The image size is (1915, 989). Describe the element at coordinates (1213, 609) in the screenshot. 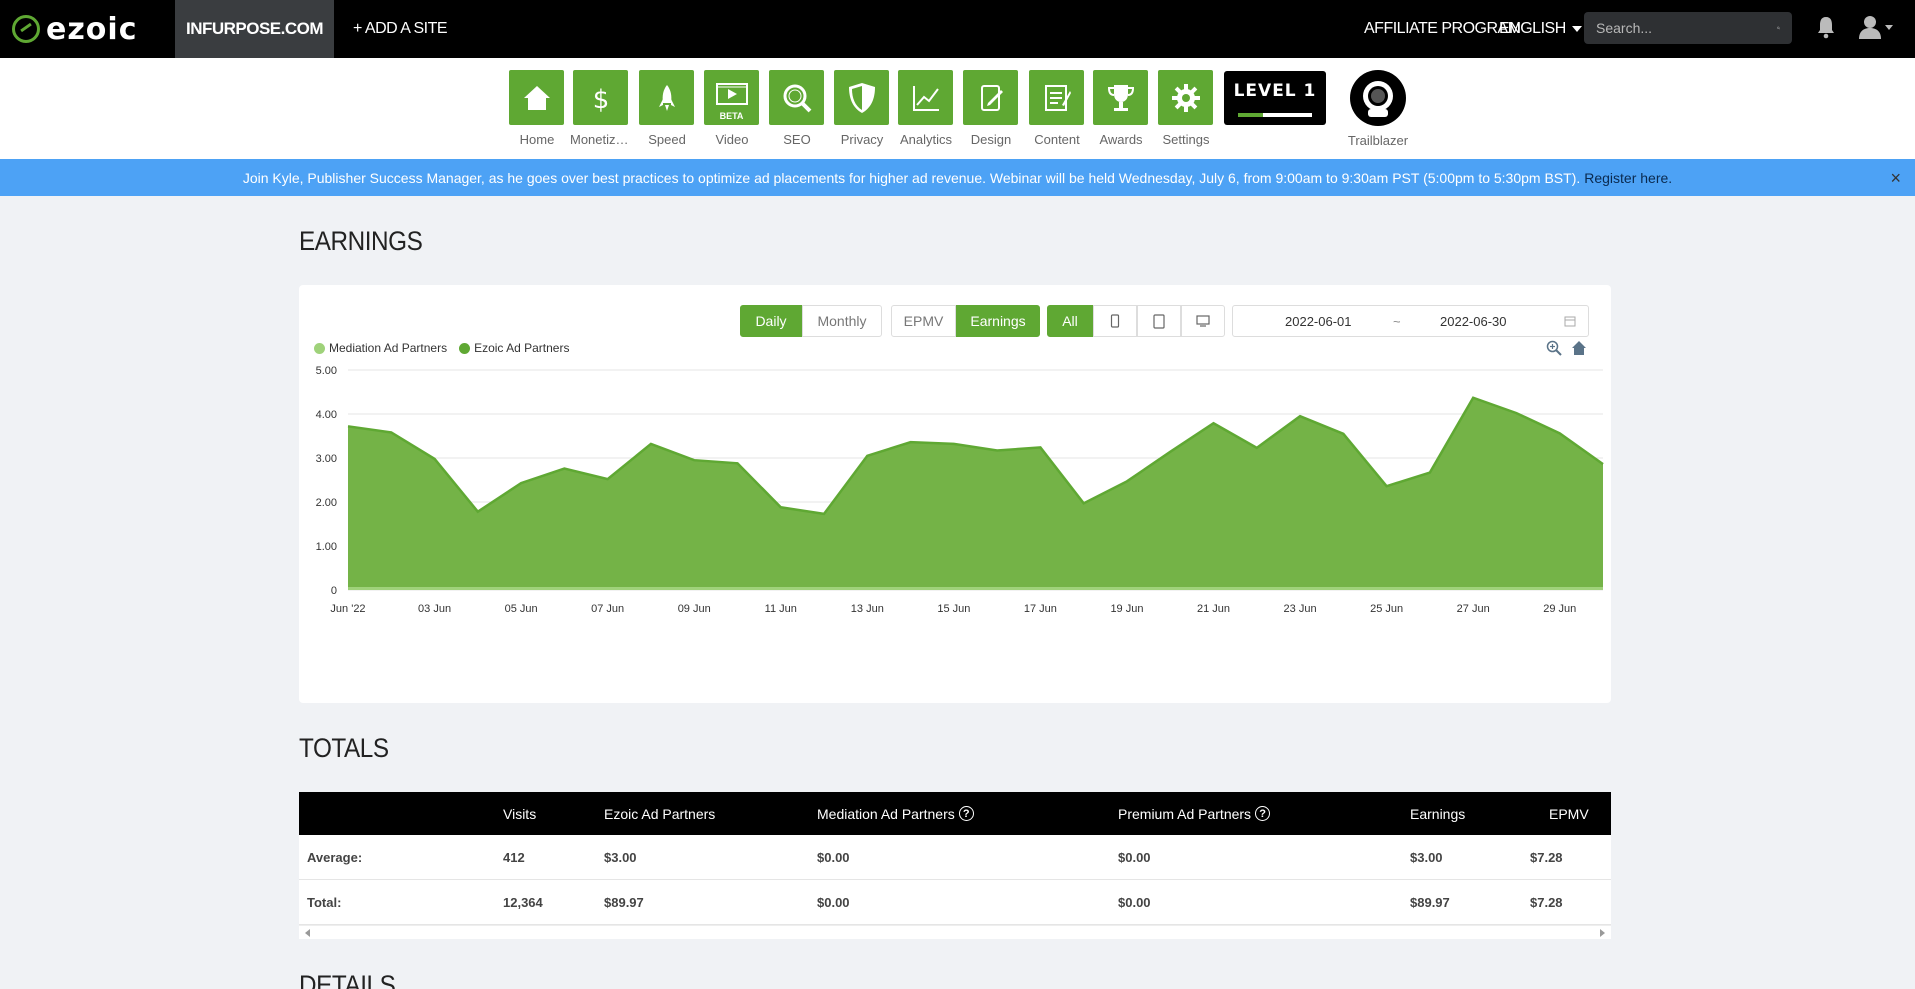

I see `x-tick-label: 21 Jun` at that location.